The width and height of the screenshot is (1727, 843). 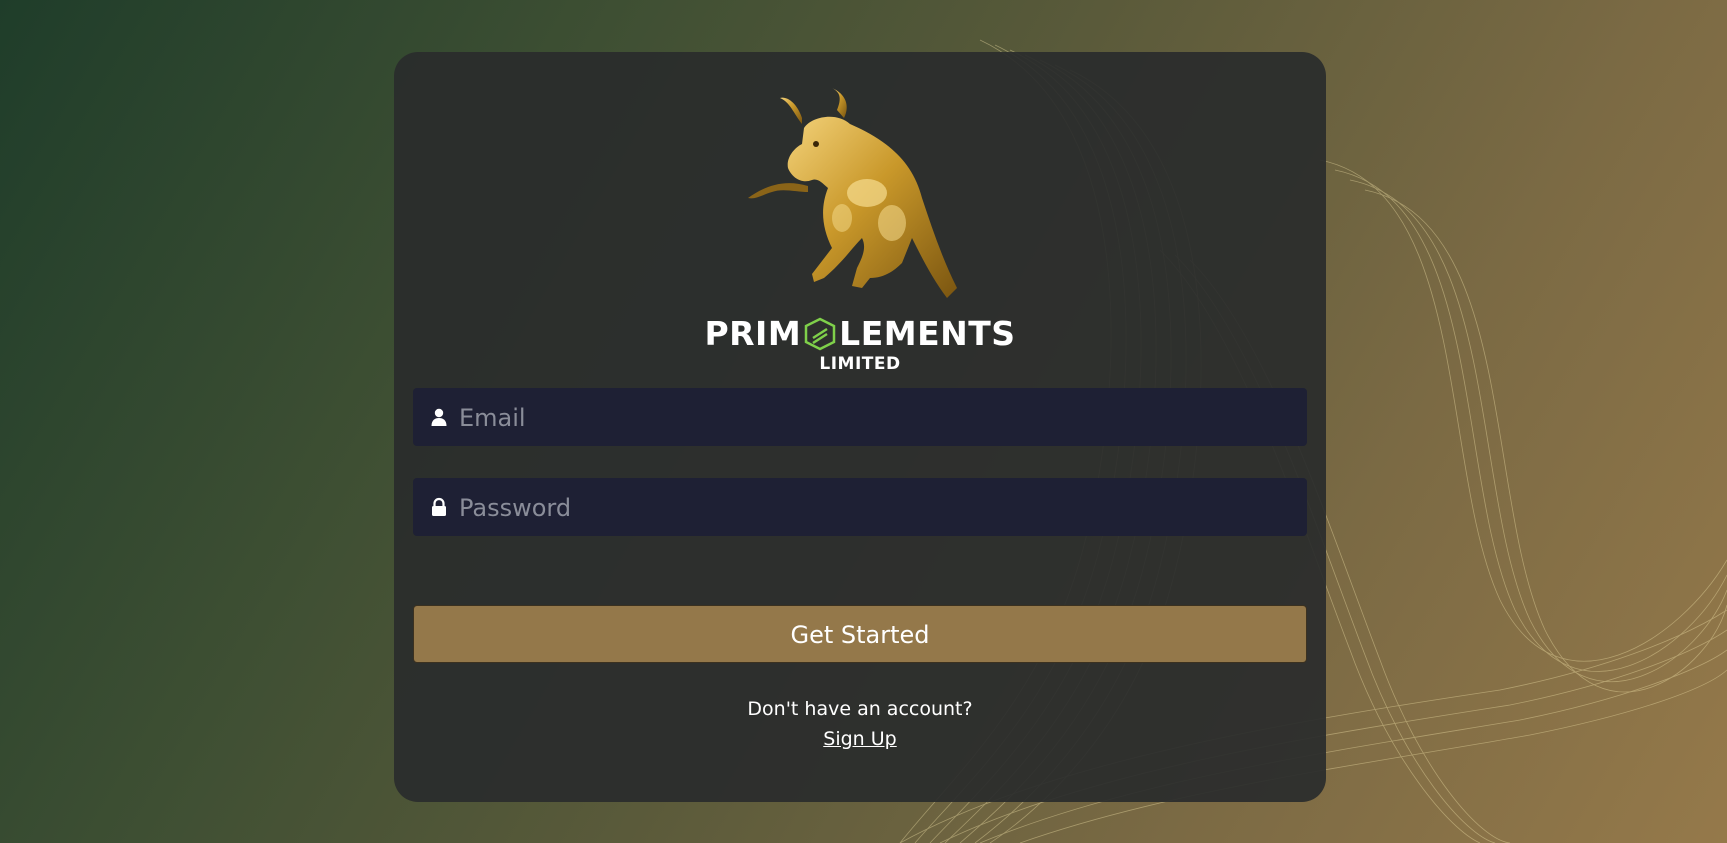 What do you see at coordinates (927, 333) in the screenshot?
I see `brand-name-right: LEMENTS` at bounding box center [927, 333].